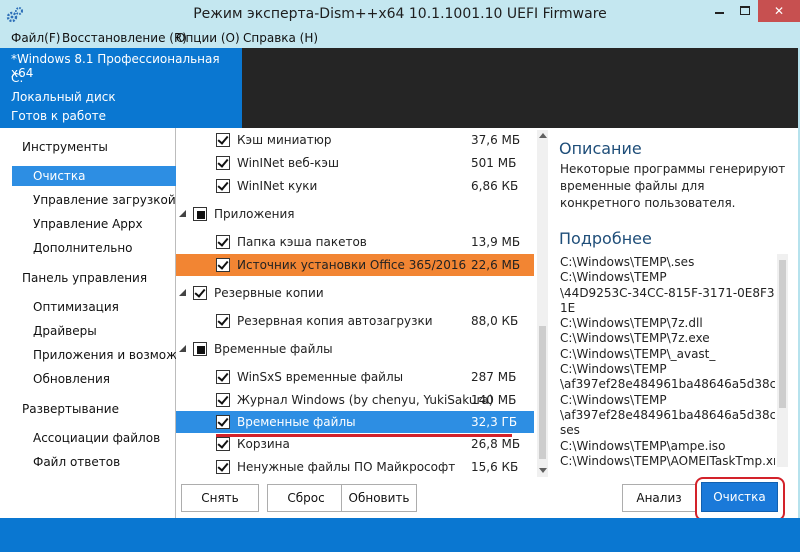 This screenshot has height=552, width=800. I want to click on list-item: Резервная копия автозагрузки 88,0 КБ, so click(355, 321).